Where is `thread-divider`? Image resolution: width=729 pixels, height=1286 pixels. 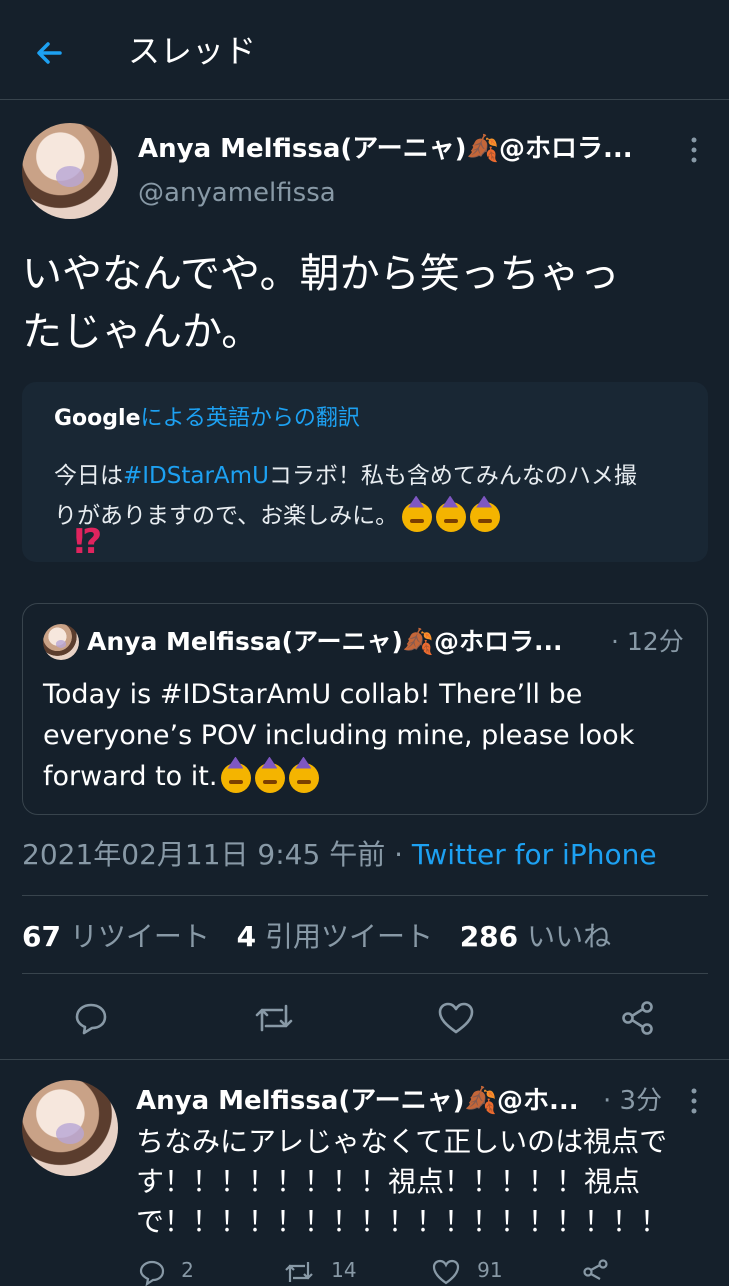
thread-divider is located at coordinates (364, 1059).